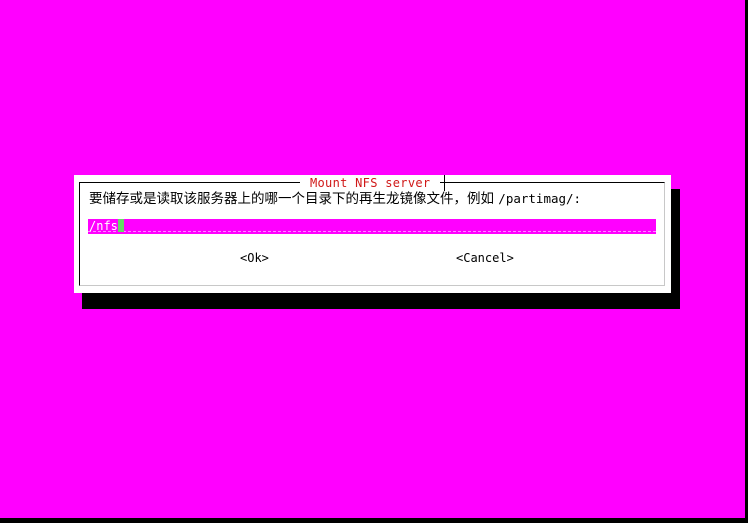 This screenshot has width=748, height=523. I want to click on dialog-title: Mount NFS server, so click(370, 183).